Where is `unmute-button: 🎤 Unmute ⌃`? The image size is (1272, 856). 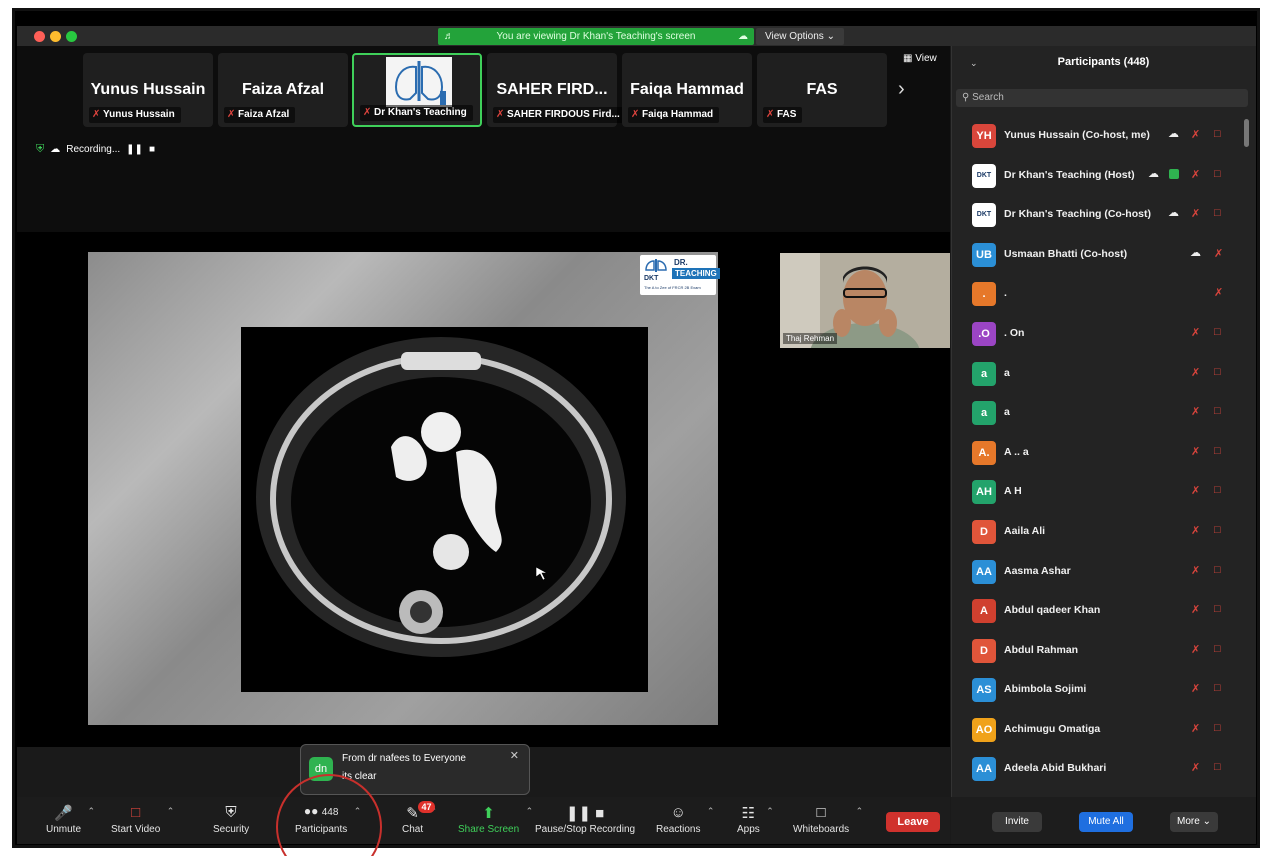
unmute-button: 🎤 Unmute ⌃ is located at coordinates (70, 819).